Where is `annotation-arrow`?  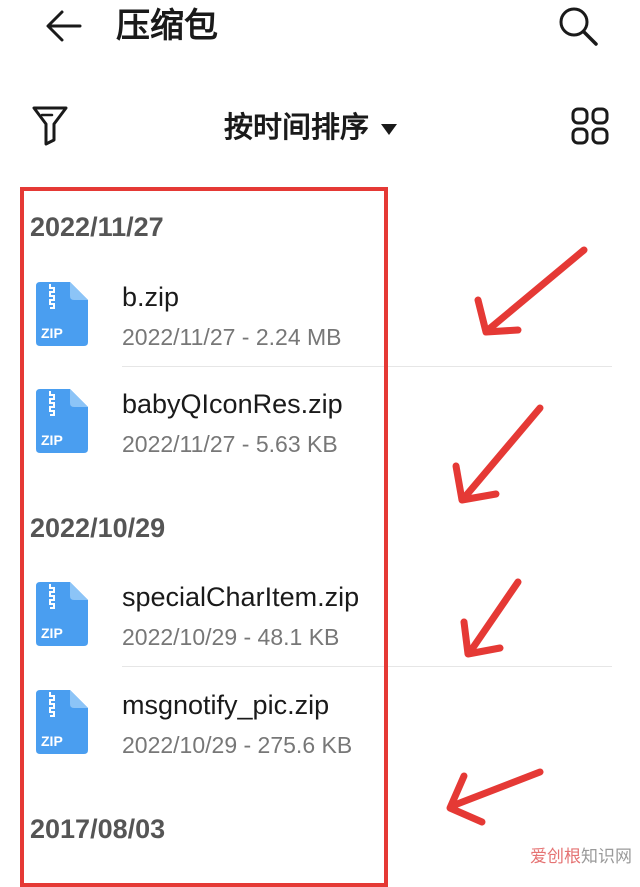
annotation-arrow is located at coordinates (517, 536).